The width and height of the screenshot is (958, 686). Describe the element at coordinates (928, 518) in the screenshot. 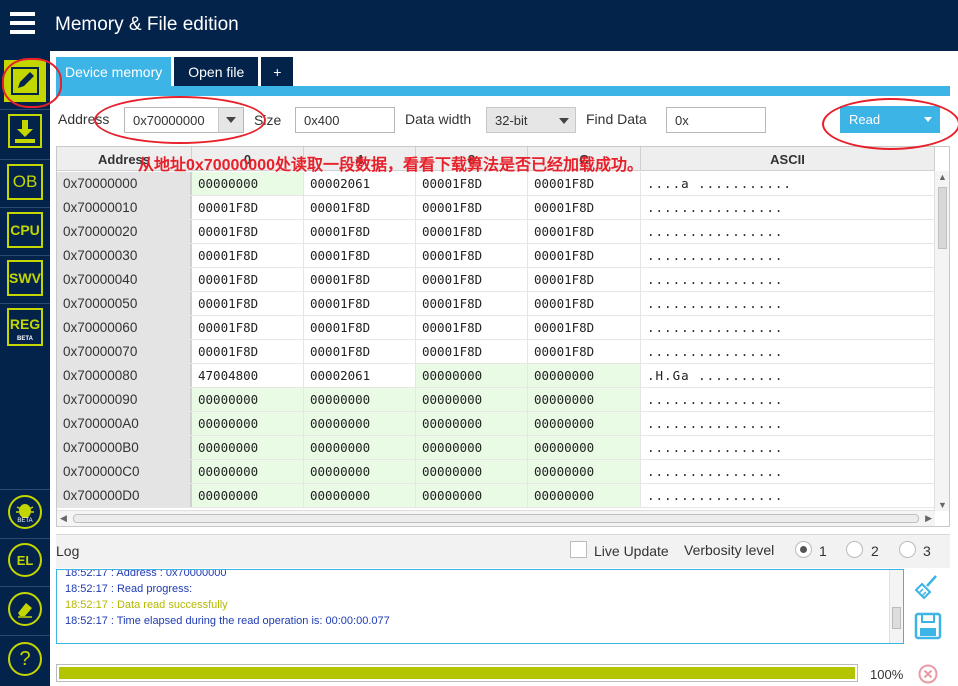

I see `scroll-right-icon: ▶` at that location.